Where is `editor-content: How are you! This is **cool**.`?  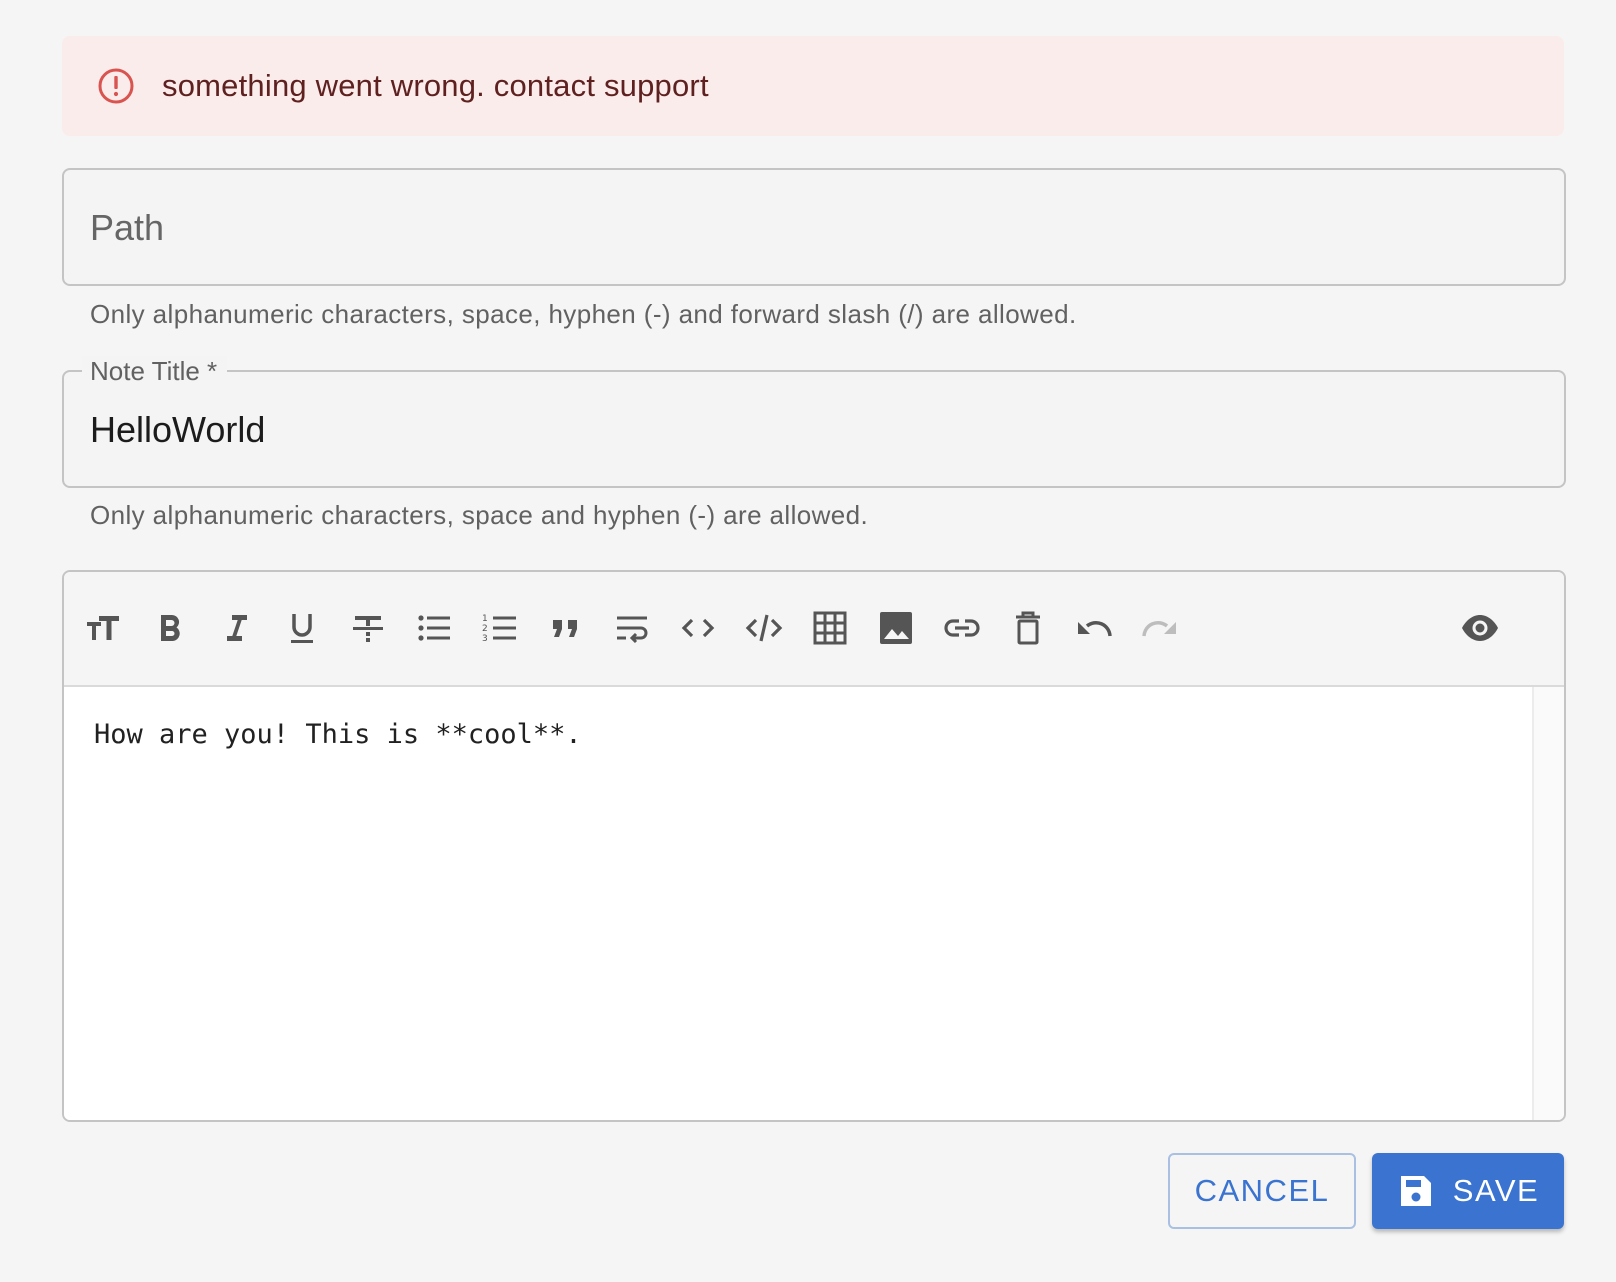
editor-content: How are you! This is **cool**. is located at coordinates (338, 734).